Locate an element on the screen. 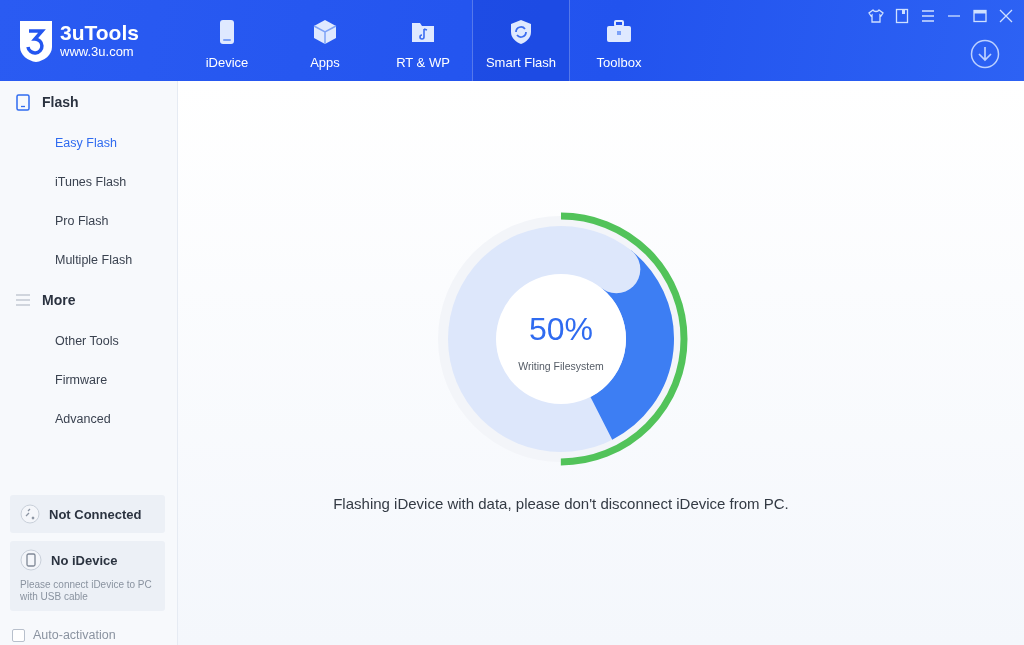  skin-icon is located at coordinates (876, 16).